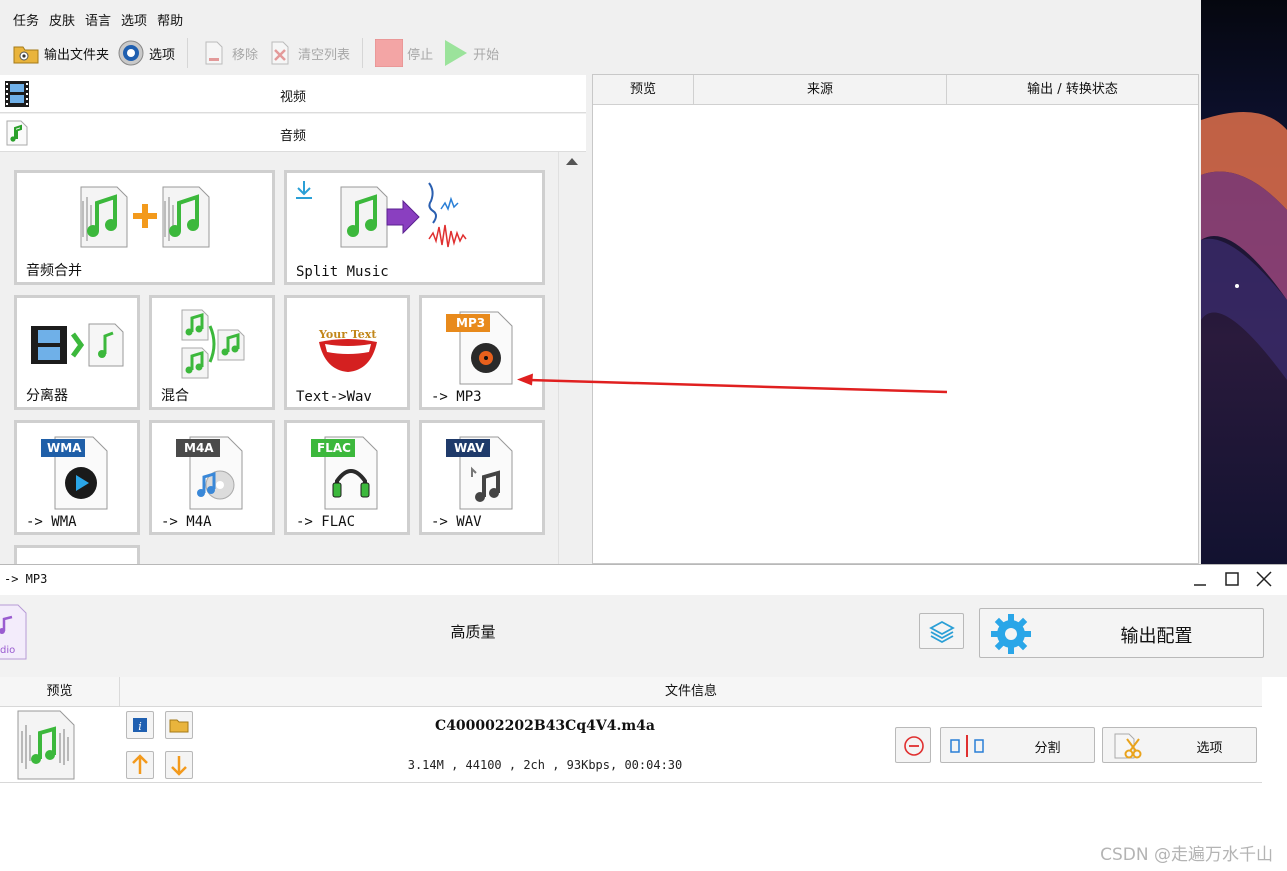 The width and height of the screenshot is (1287, 871). Describe the element at coordinates (342, 272) in the screenshot. I see `tile-split-music-label: Split Music` at that location.